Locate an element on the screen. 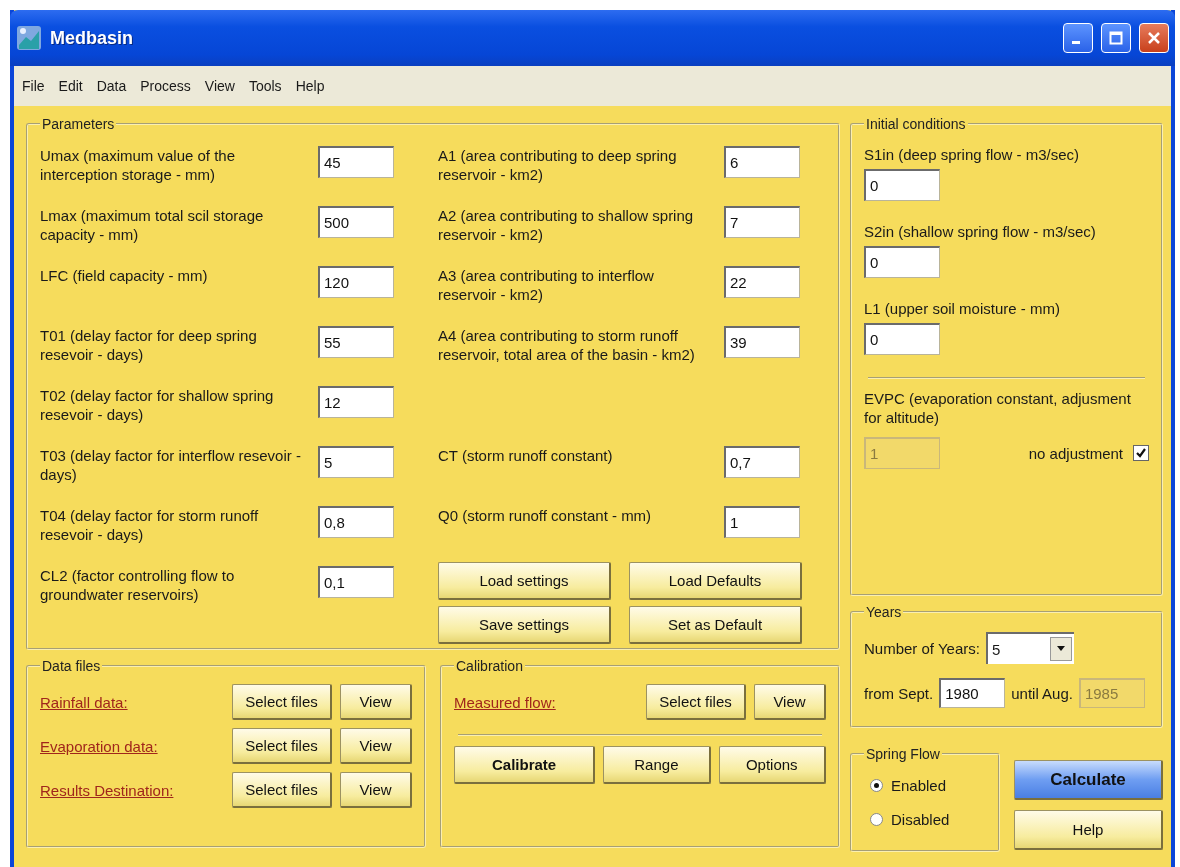 This screenshot has height=867, width=1180. field-label: A2 (area contributing to shallow spring reservoir - km2) is located at coordinates (566, 225).